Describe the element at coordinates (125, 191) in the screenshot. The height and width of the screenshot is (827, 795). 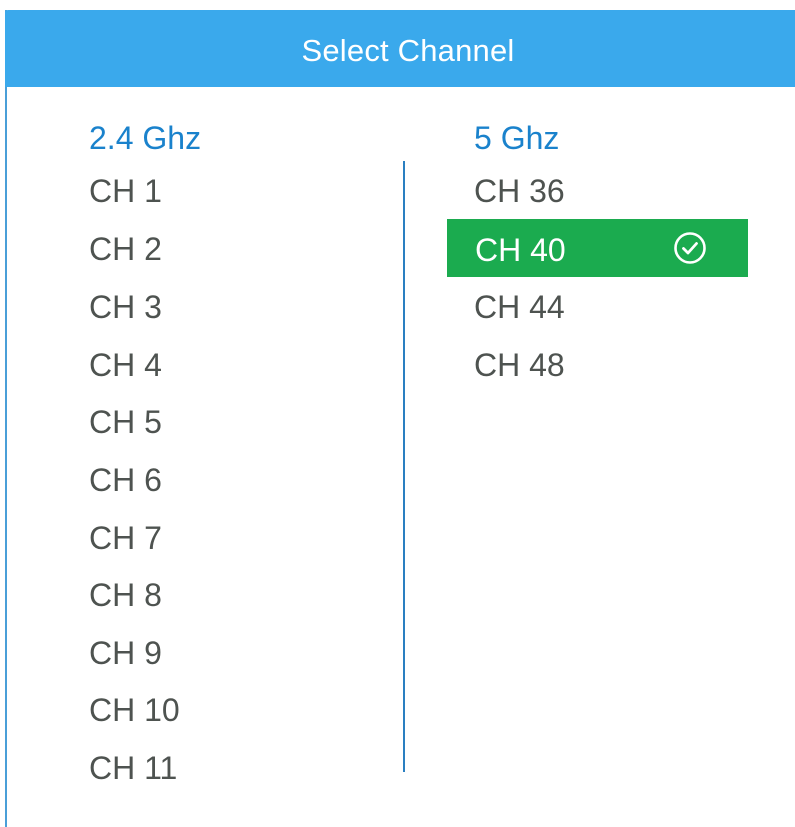
I see `channel-item-ch1: CH 1` at that location.